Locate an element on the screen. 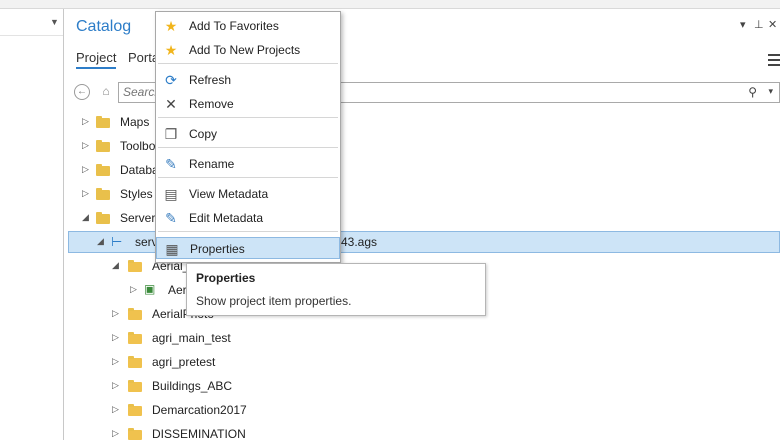 This screenshot has height=446, width=780. back-arrow-icon: ← is located at coordinates (82, 92).